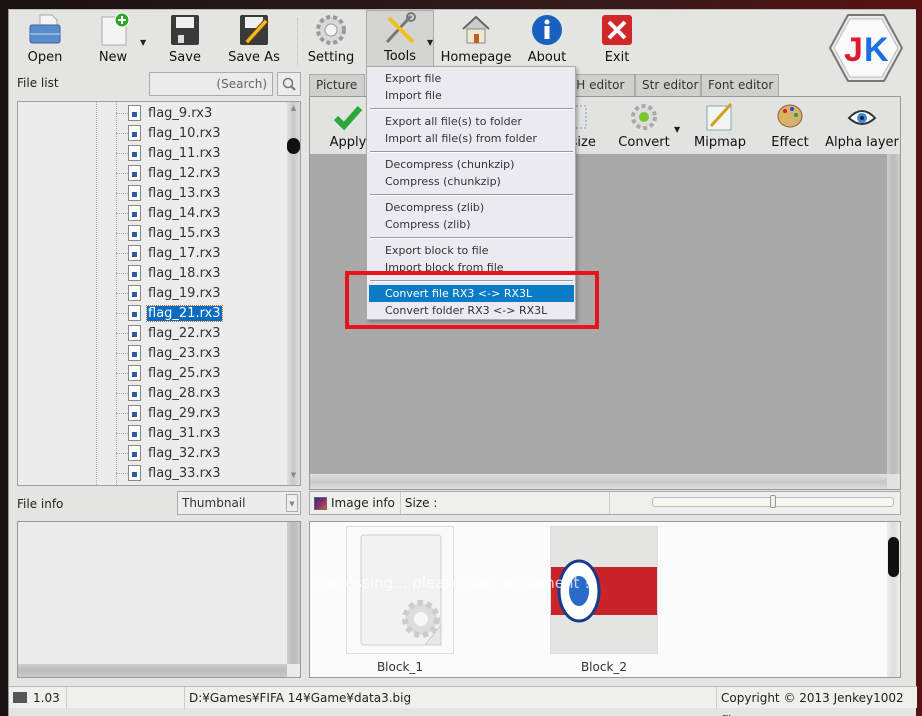 The width and height of the screenshot is (922, 716). Describe the element at coordinates (293, 593) in the screenshot. I see `file-info-vscrollbar` at that location.